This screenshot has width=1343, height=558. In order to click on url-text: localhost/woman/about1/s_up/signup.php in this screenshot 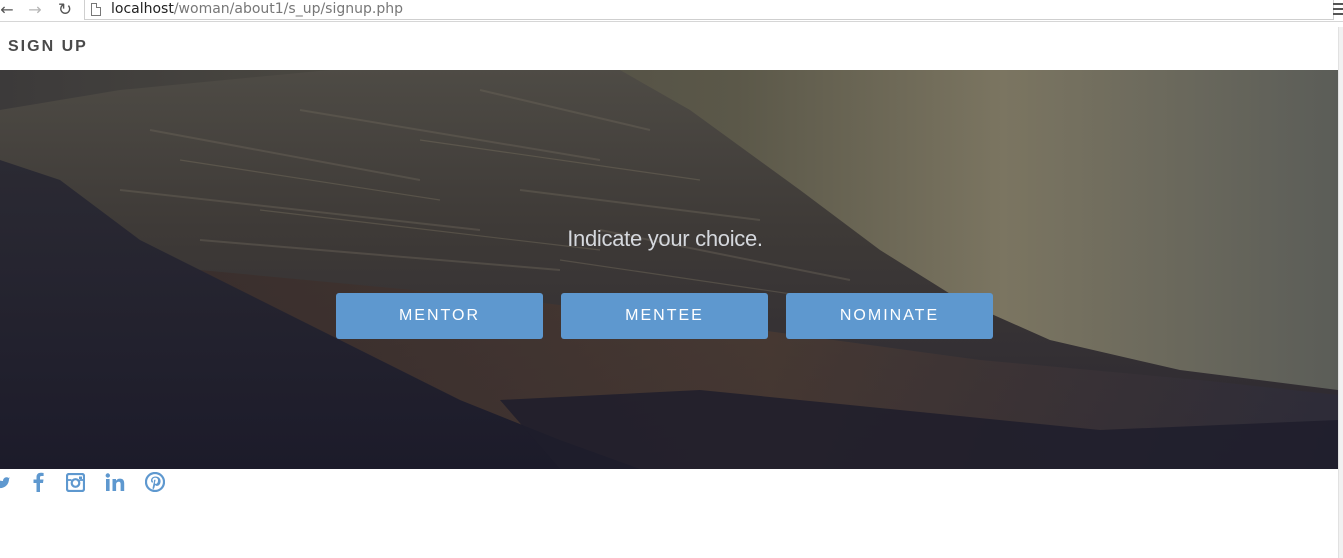, I will do `click(257, 9)`.